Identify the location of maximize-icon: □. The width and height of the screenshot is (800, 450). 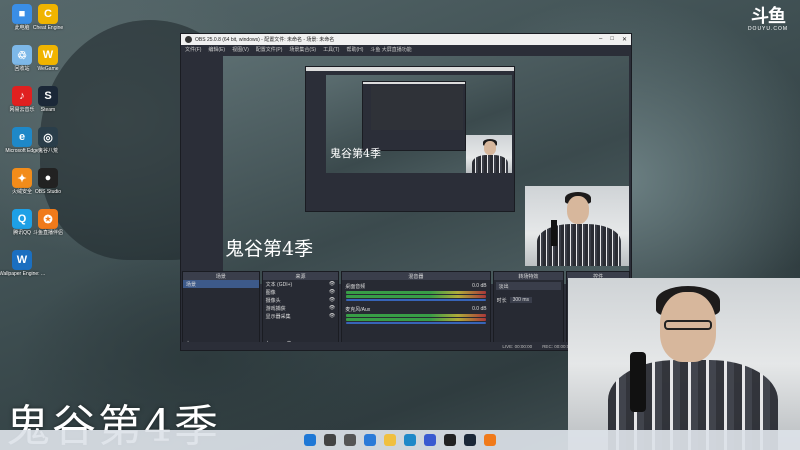
(612, 39).